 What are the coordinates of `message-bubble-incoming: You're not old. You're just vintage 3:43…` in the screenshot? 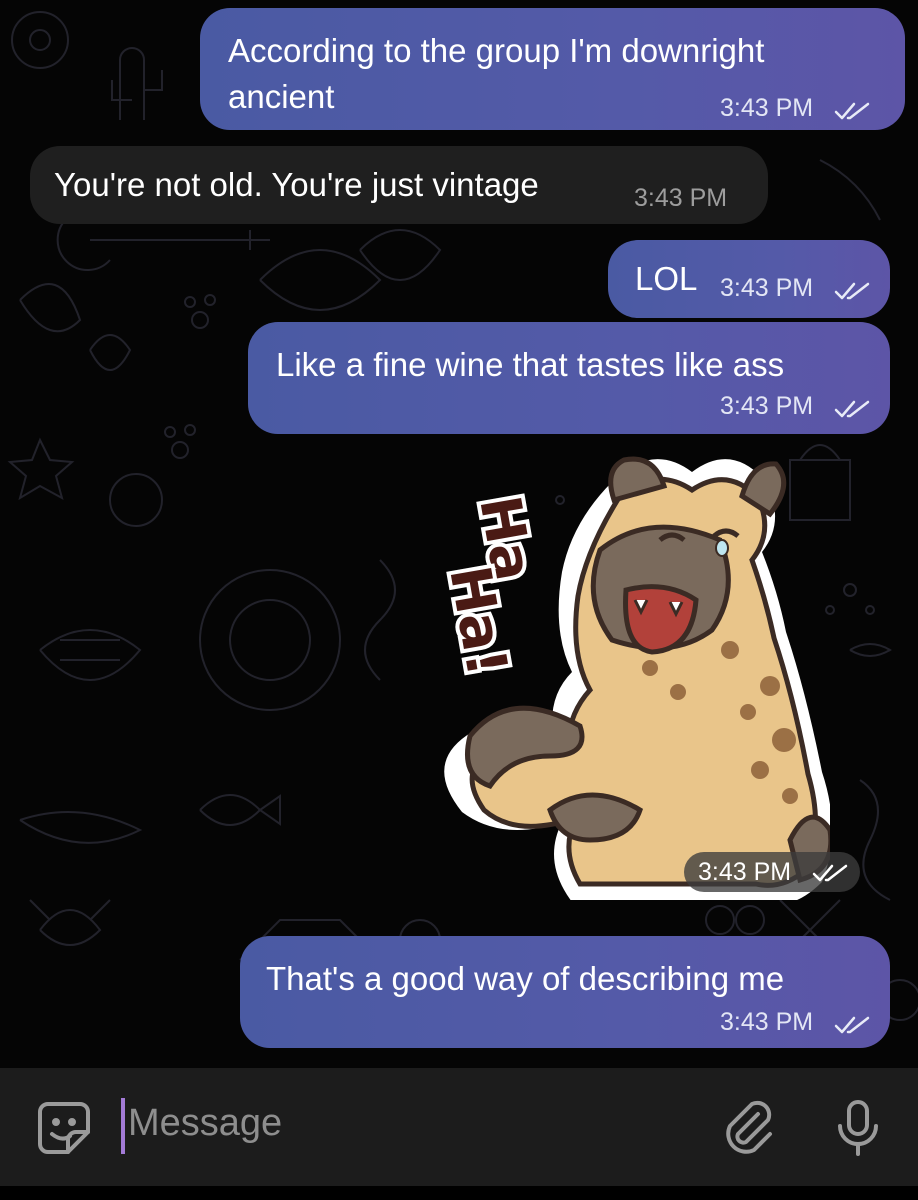 It's located at (399, 185).